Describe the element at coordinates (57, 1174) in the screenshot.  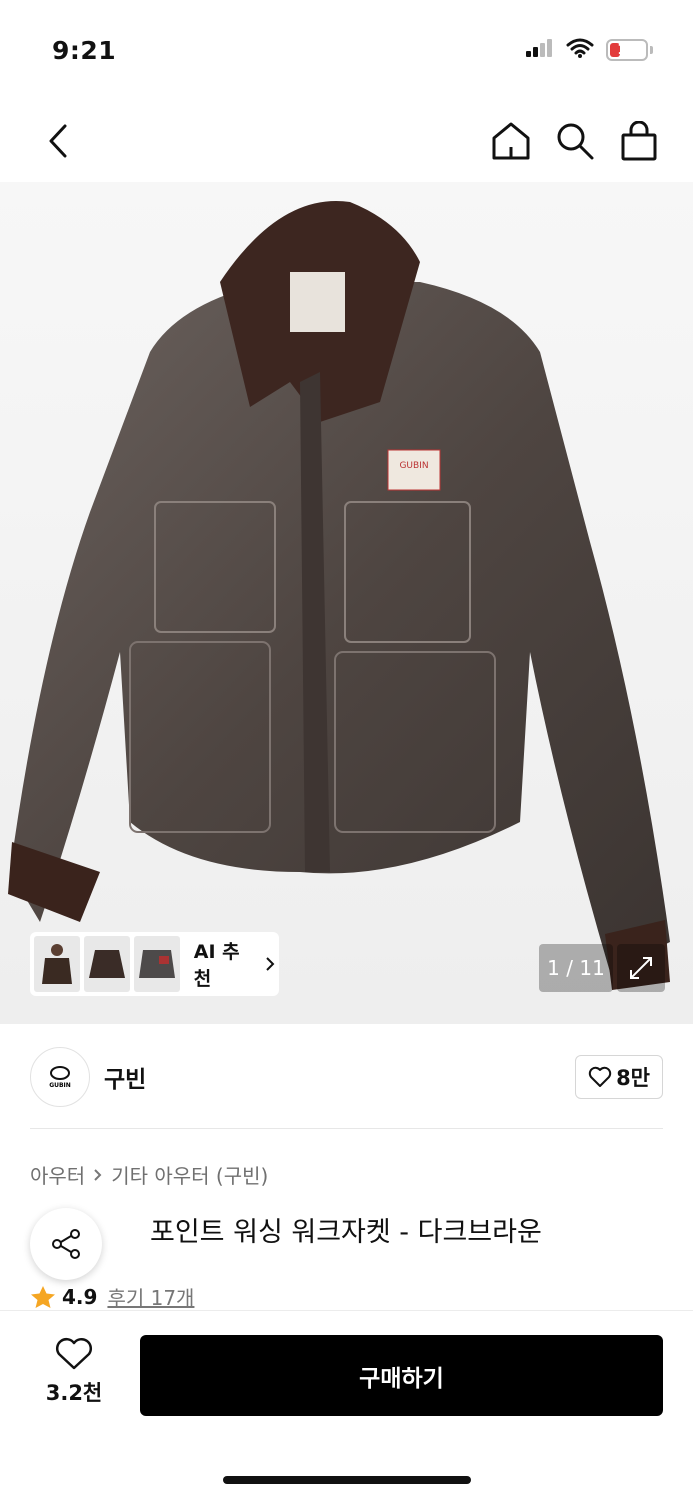
I see `breadcrumb-category: 아우터` at that location.